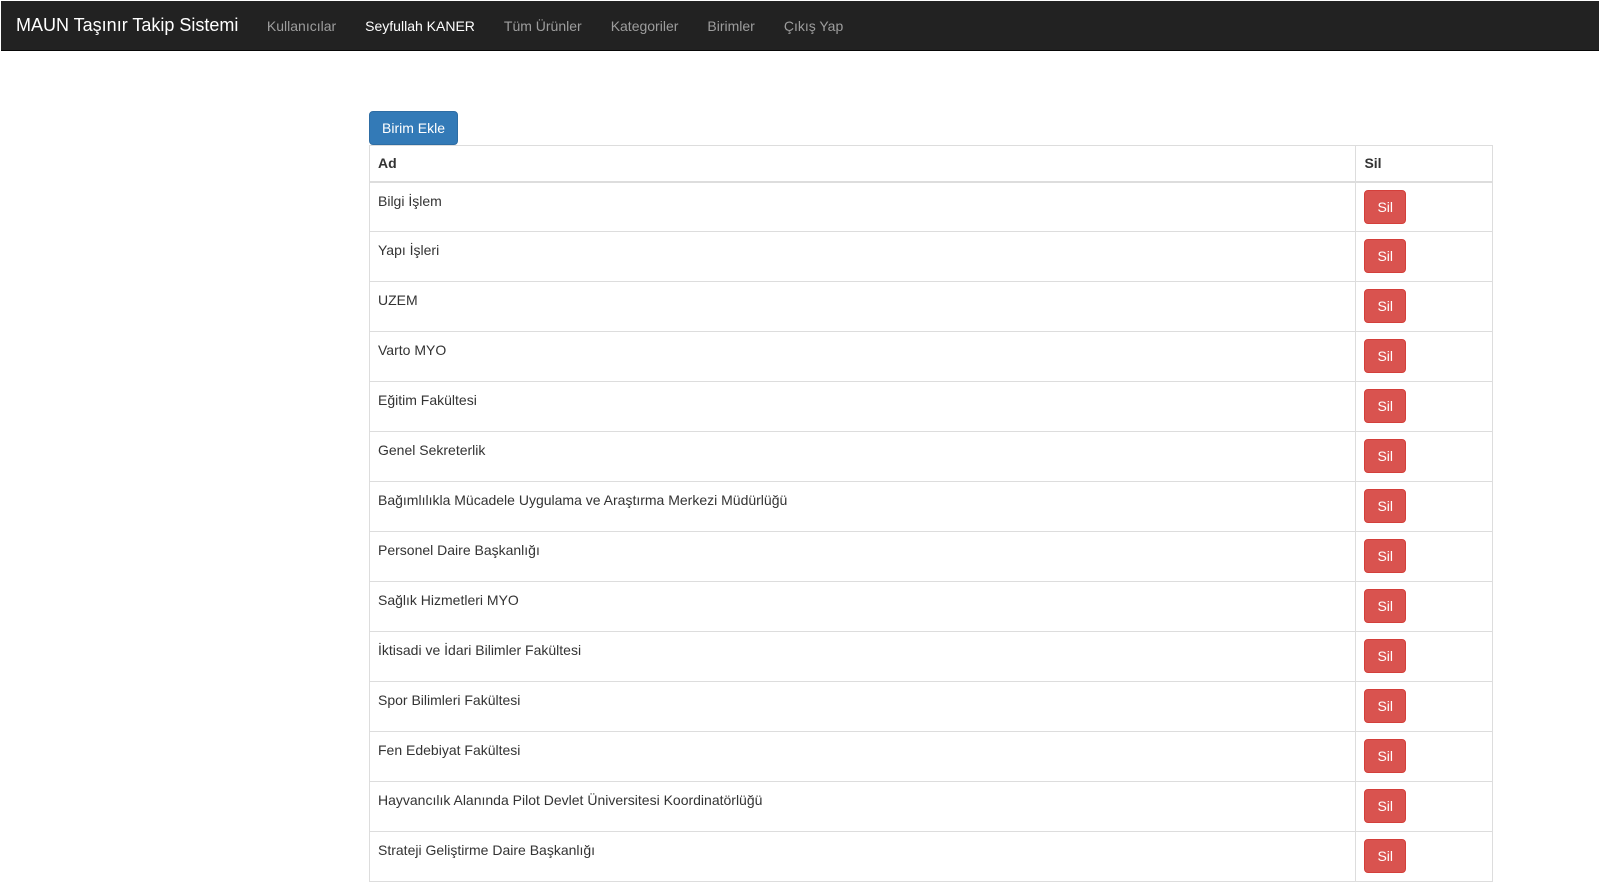 The image size is (1600, 884). What do you see at coordinates (862, 656) in the screenshot?
I see `unit-name-cell: İktisadi ve İdari Bilimler Fakültesi` at bounding box center [862, 656].